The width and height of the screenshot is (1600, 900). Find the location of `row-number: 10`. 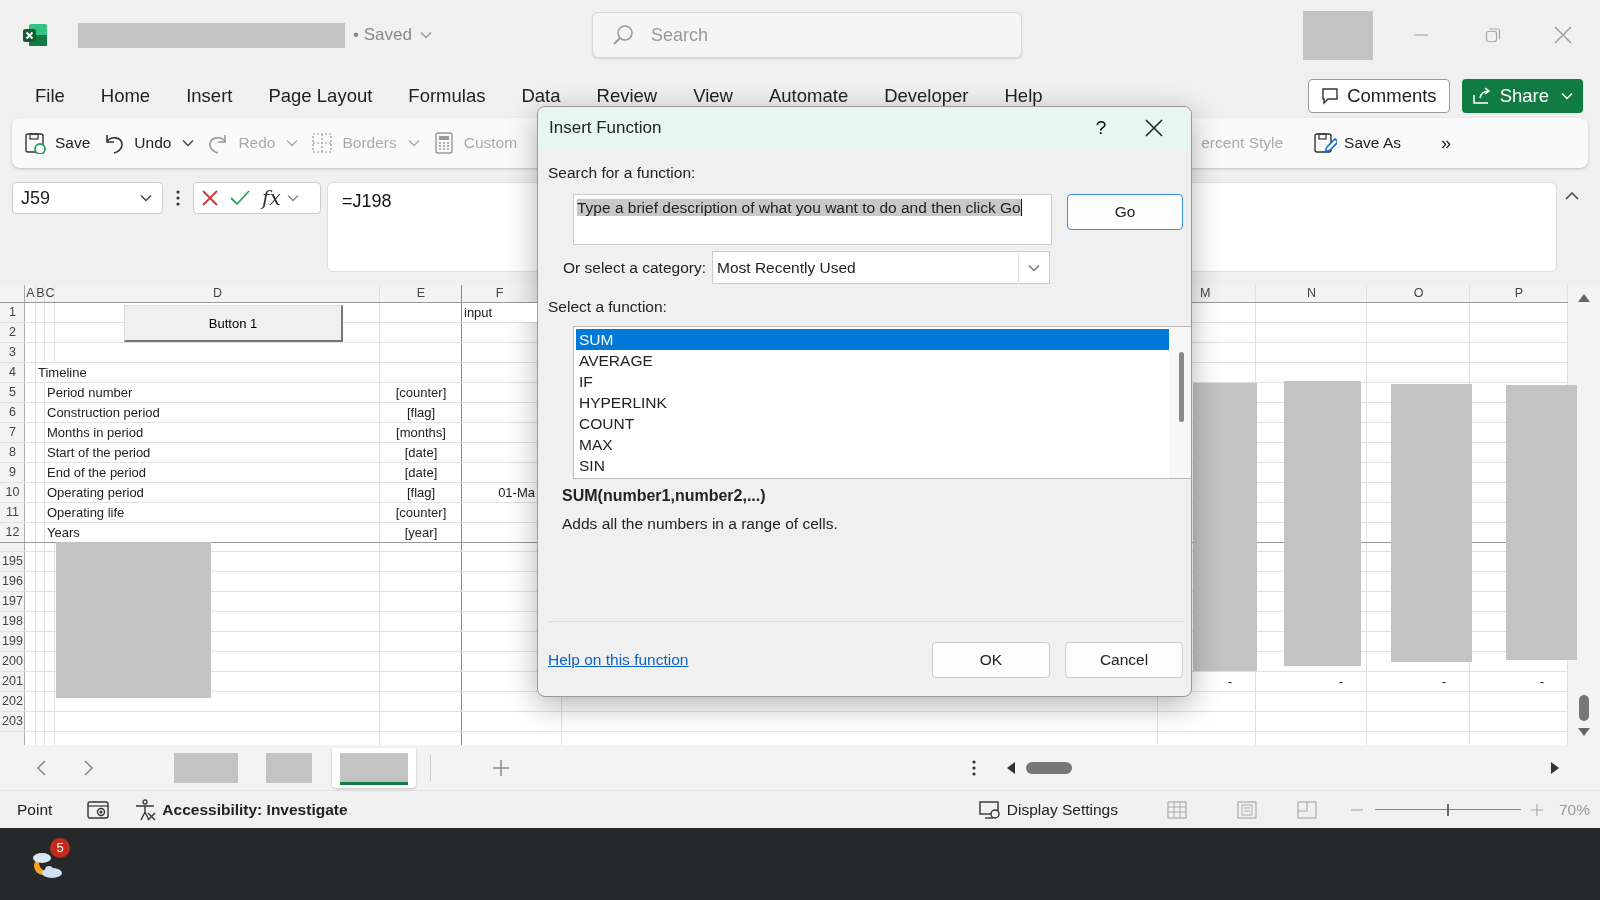

row-number: 10 is located at coordinates (12, 492).